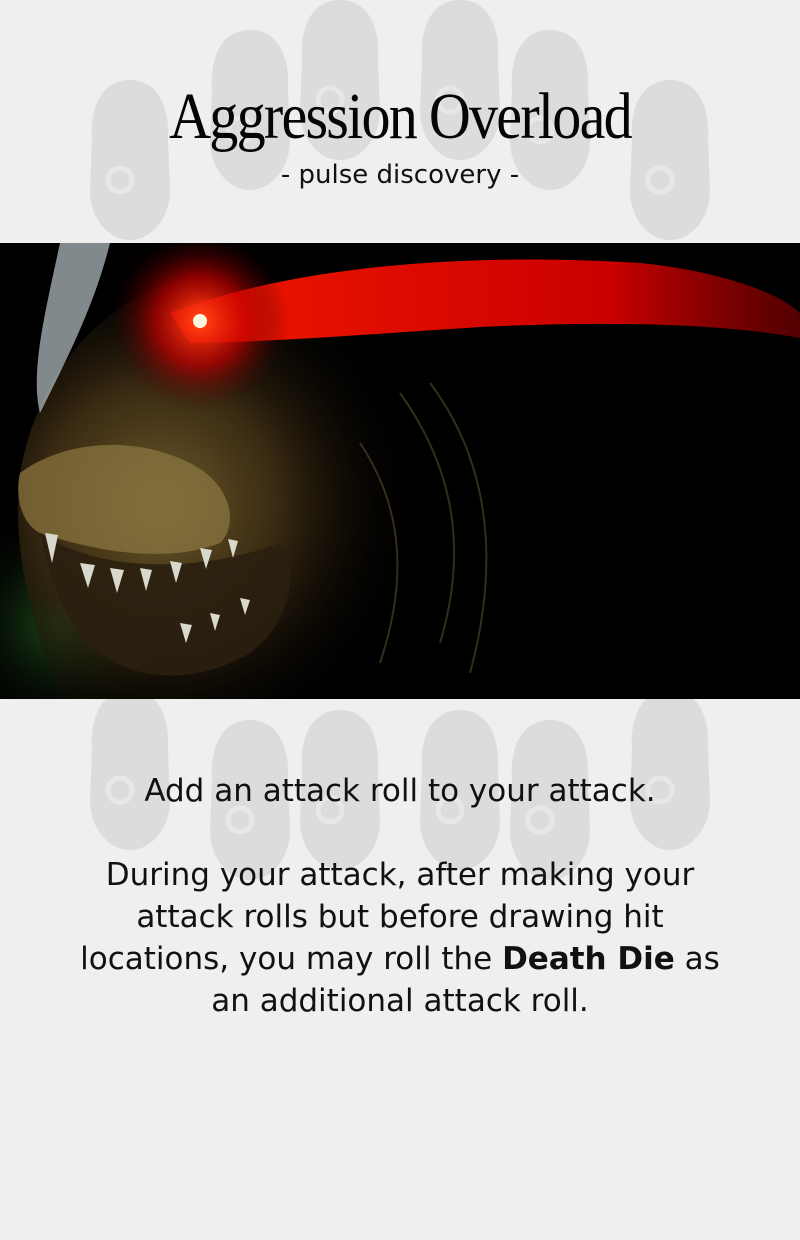 Image resolution: width=800 pixels, height=1240 pixels. I want to click on card-header: Aggression Overload - pulse discovery -, so click(400, 133).